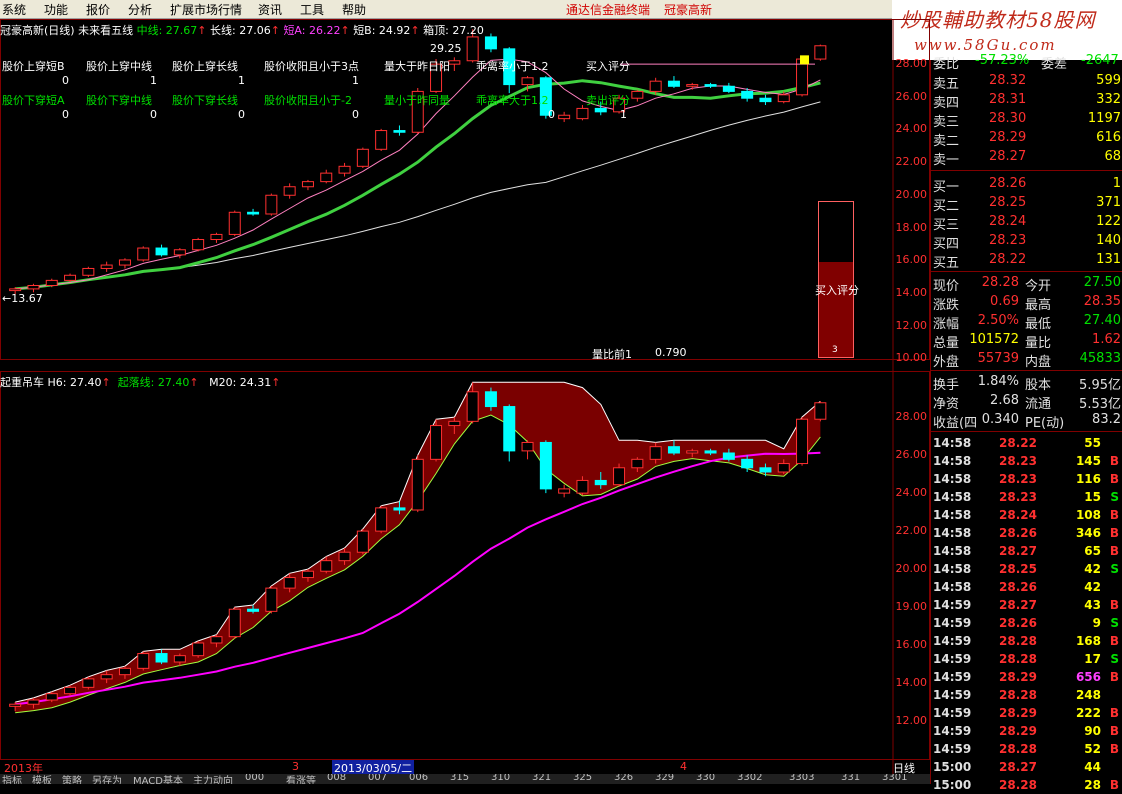 The image size is (1122, 794). What do you see at coordinates (1108, 99) in the screenshot?
I see `ask-volume: 332` at bounding box center [1108, 99].